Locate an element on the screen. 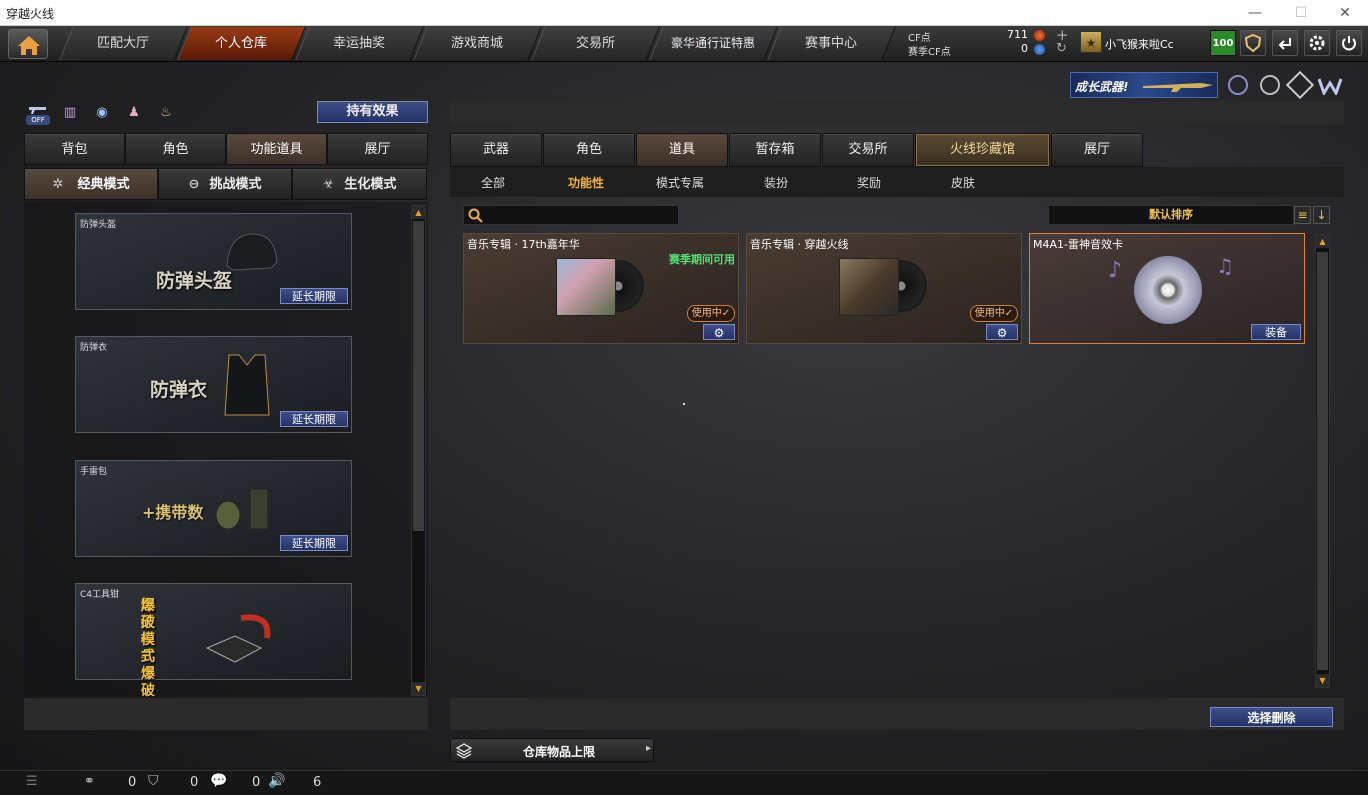  mode-zombie: ☣ 生化模式 is located at coordinates (359, 184).